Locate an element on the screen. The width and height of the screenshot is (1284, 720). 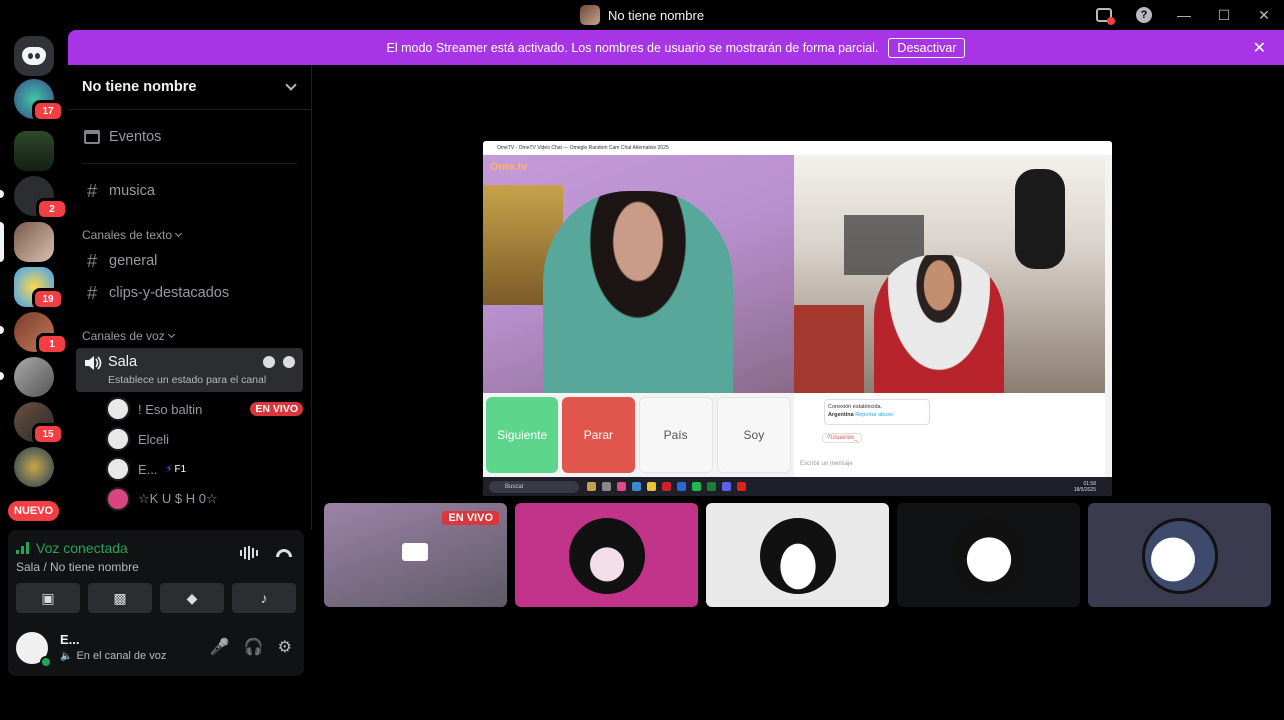
gear-icon: ⚙ is located at coordinates (285, 647).